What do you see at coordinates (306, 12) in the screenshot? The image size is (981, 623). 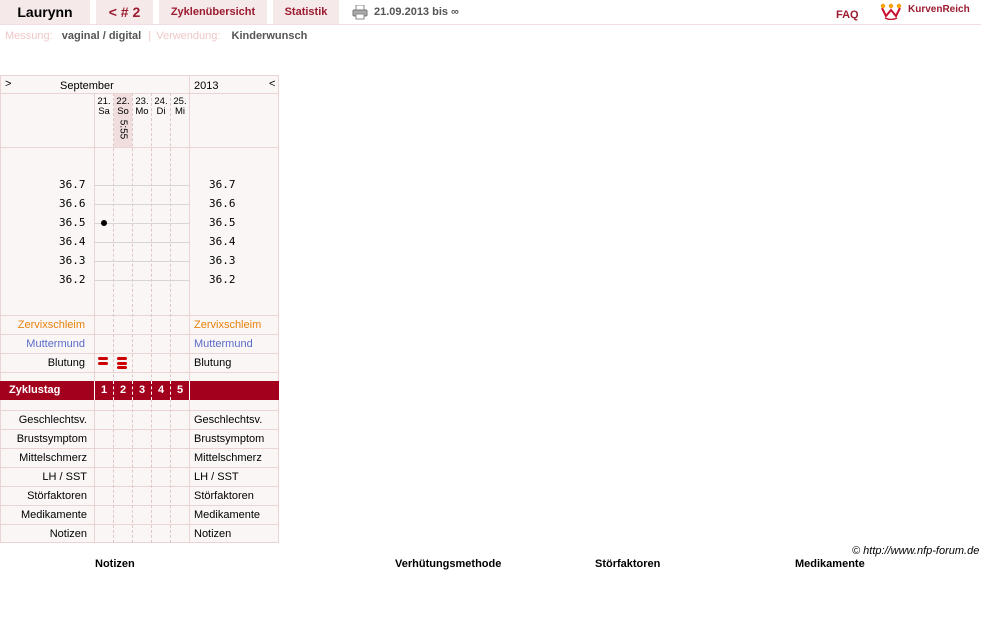 I see `tab-statistik: Statistik` at bounding box center [306, 12].